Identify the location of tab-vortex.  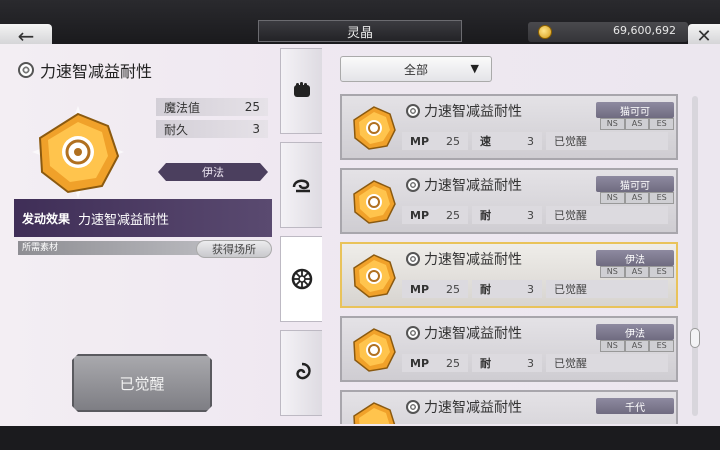
(301, 373).